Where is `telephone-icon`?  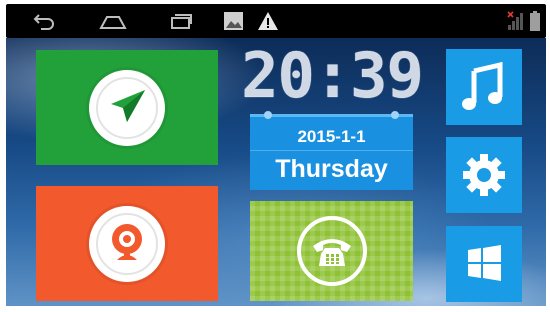 telephone-icon is located at coordinates (331, 251).